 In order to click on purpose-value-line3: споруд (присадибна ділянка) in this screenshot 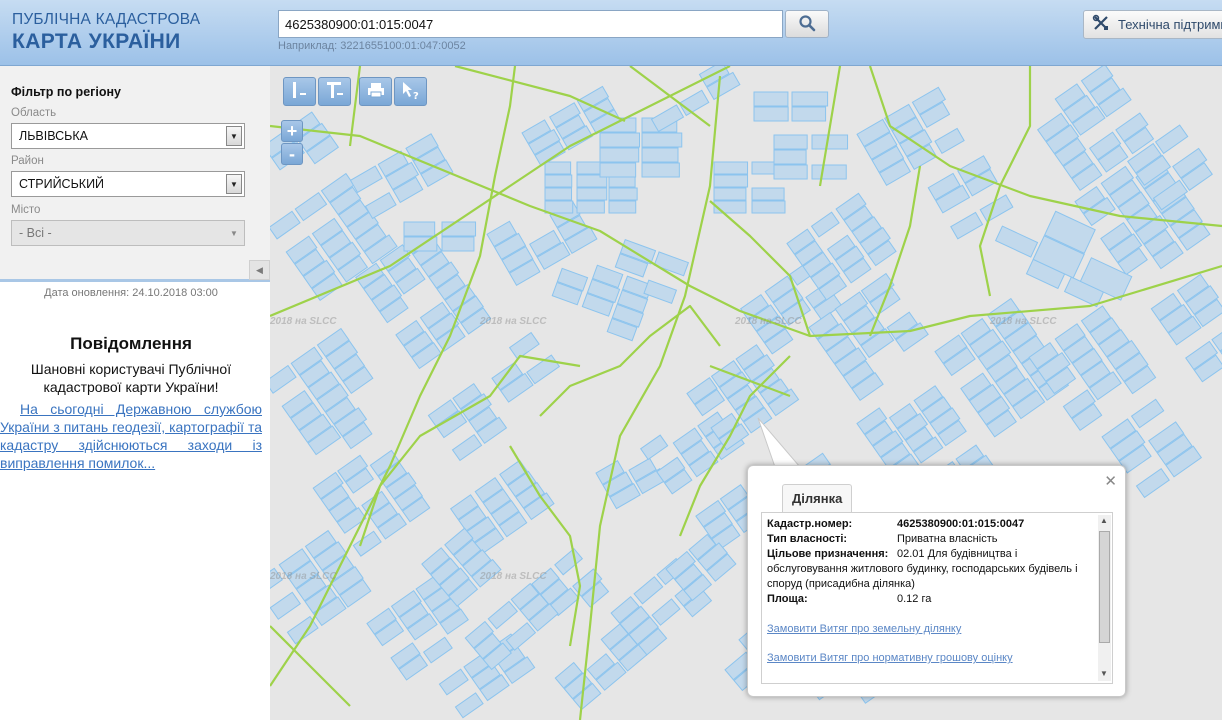, I will do `click(841, 584)`.